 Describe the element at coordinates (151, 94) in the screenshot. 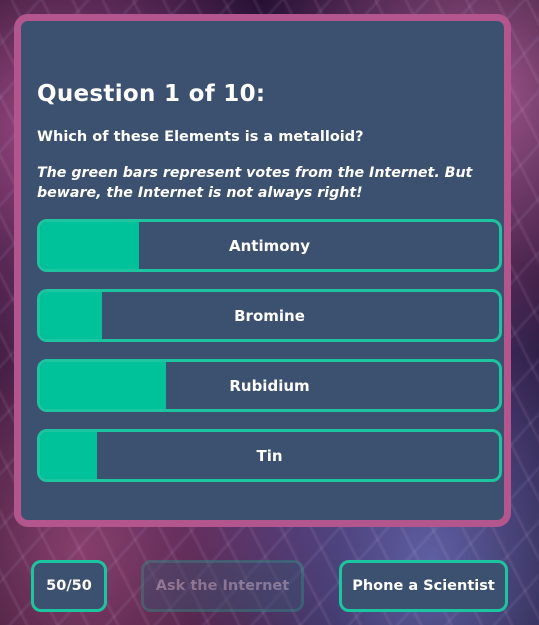

I see `question-heading: Question 1 of 10:` at that location.